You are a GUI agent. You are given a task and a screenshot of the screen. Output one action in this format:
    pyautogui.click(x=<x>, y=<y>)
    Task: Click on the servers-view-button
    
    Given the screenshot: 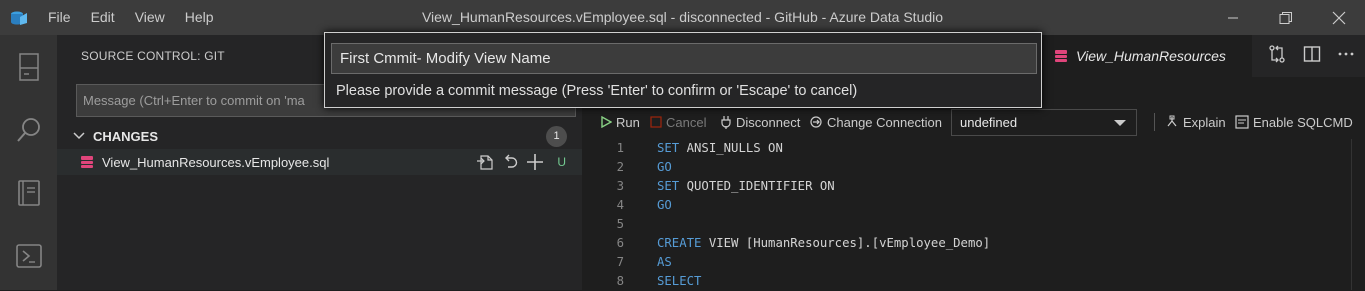 What is the action you would take?
    pyautogui.click(x=28, y=66)
    